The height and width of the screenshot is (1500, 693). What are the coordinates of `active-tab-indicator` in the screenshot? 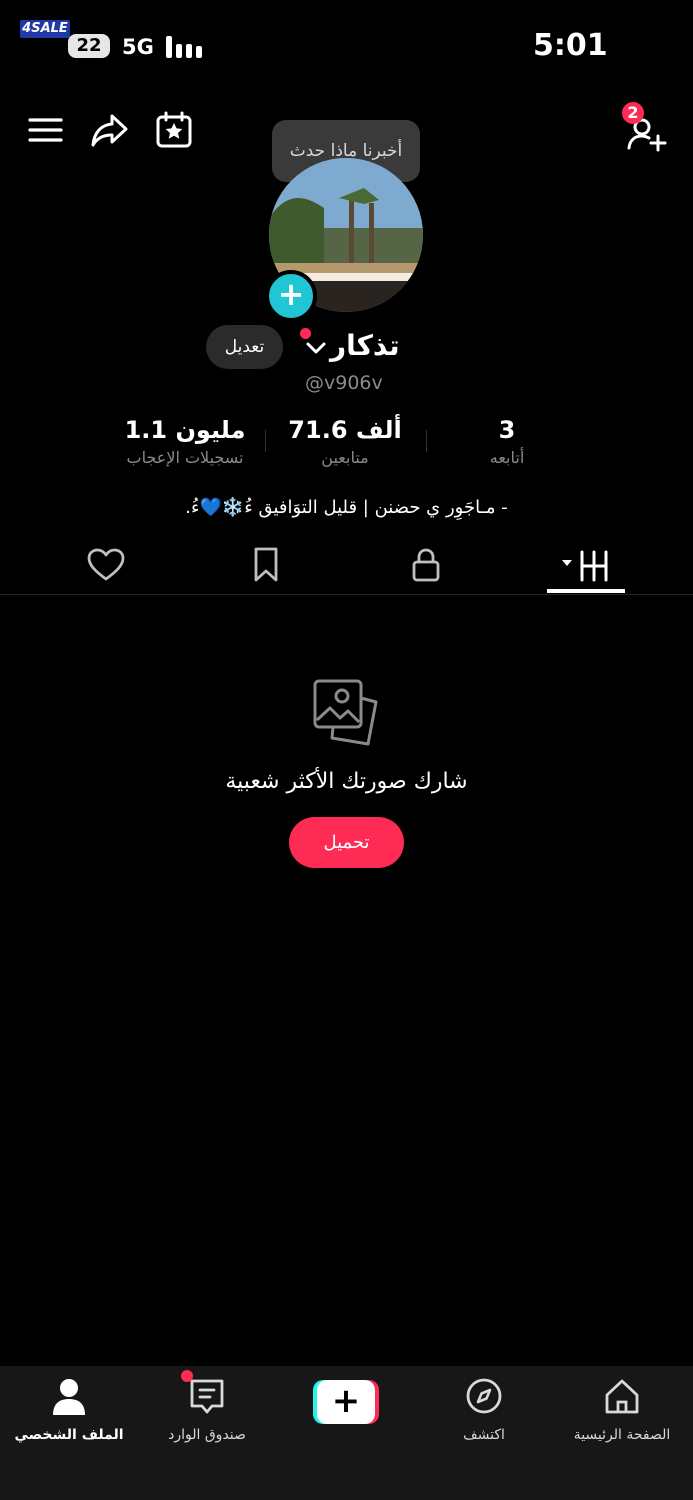 It's located at (586, 591).